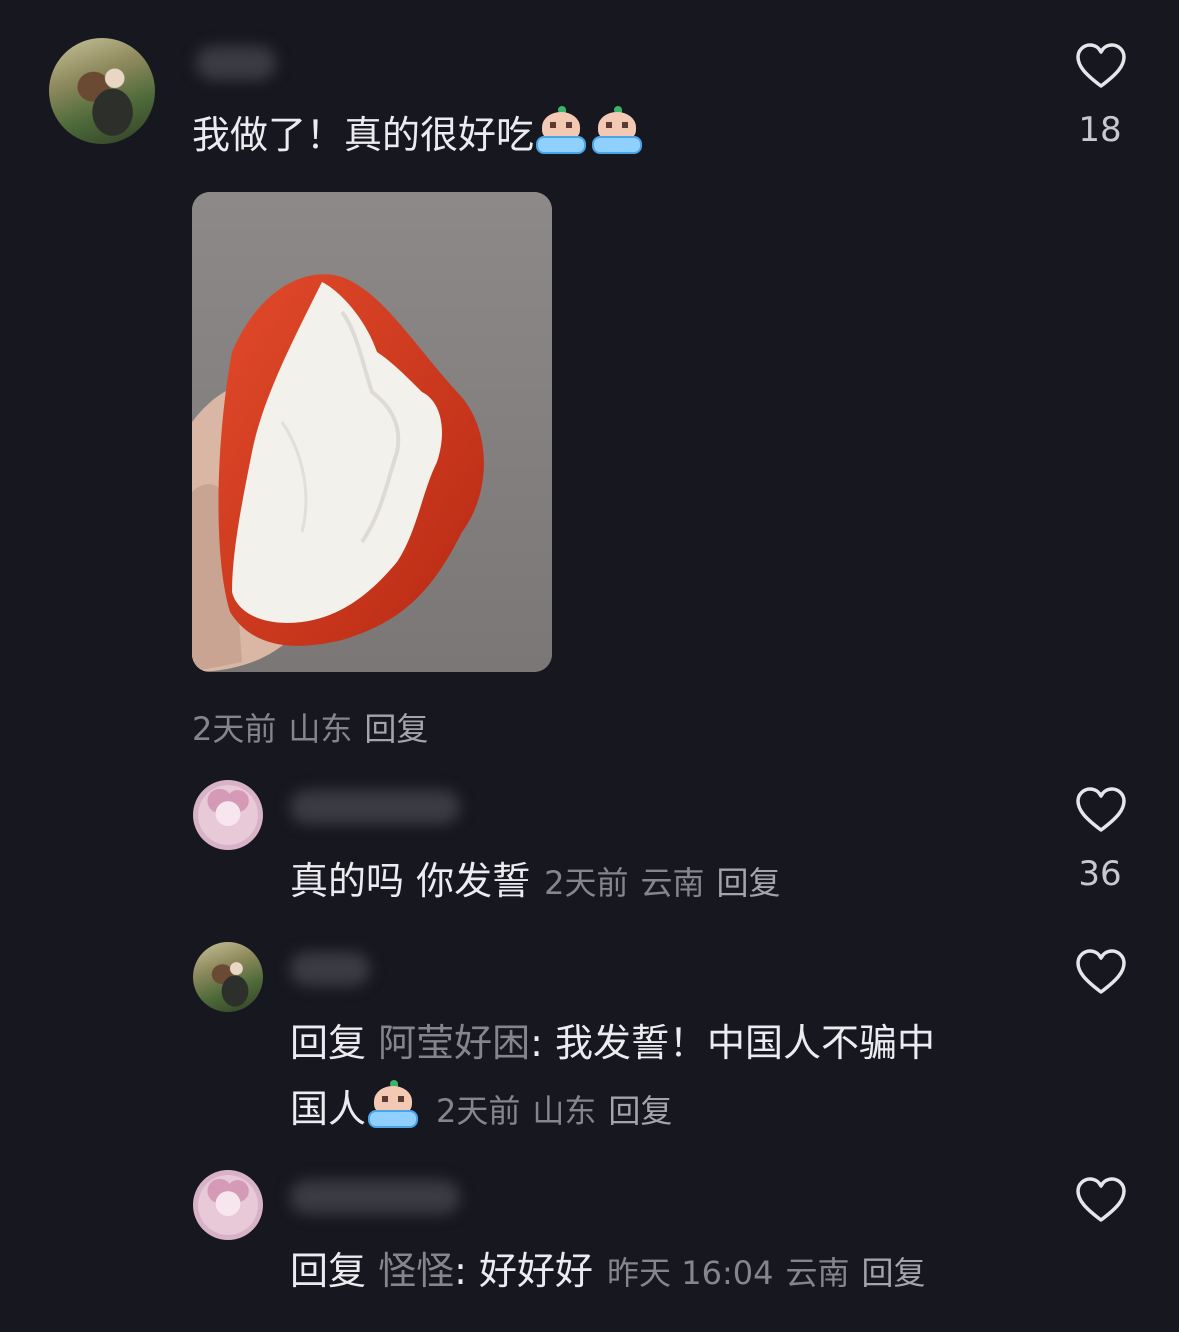 Image resolution: width=1179 pixels, height=1332 pixels. I want to click on reply-text: 真的吗 你发誓 2天前 云南 回复, so click(541, 877).